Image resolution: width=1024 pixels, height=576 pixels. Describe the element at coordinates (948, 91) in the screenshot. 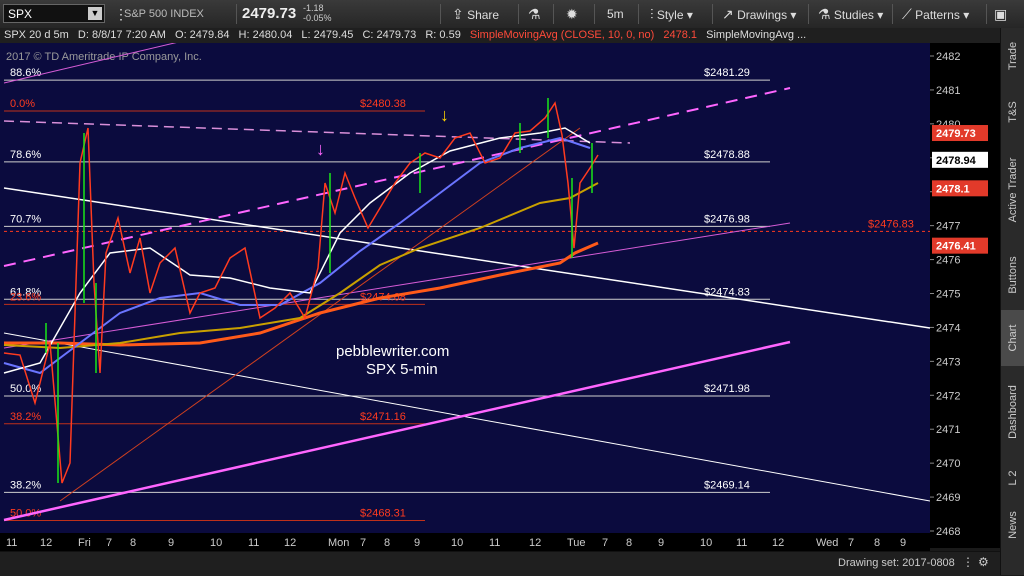

I see `price-tick-label: 2481` at that location.